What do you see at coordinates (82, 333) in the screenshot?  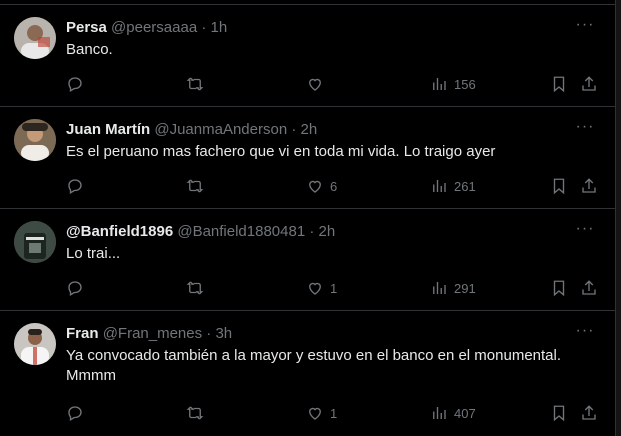 I see `display-name: Fran` at bounding box center [82, 333].